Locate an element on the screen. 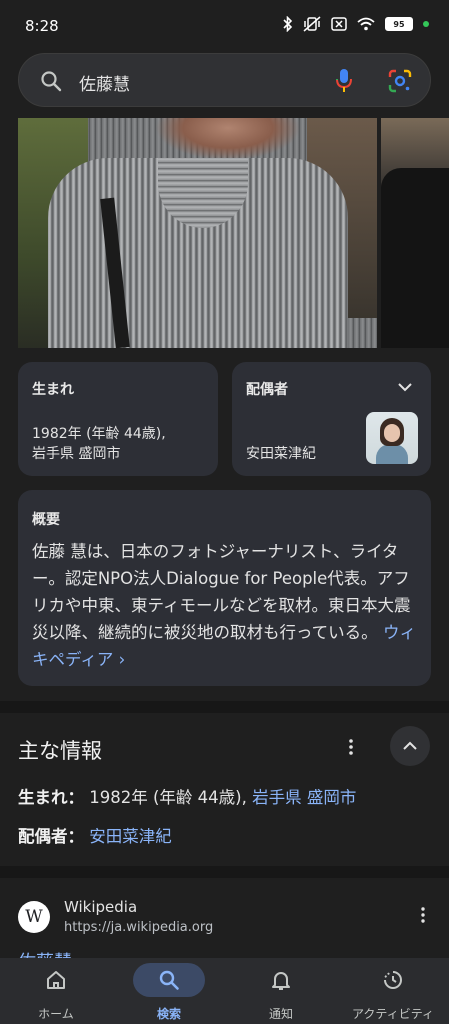 The height and width of the screenshot is (1024, 449). fact-born-place-link: 岩手県 盛岡市 is located at coordinates (304, 797).